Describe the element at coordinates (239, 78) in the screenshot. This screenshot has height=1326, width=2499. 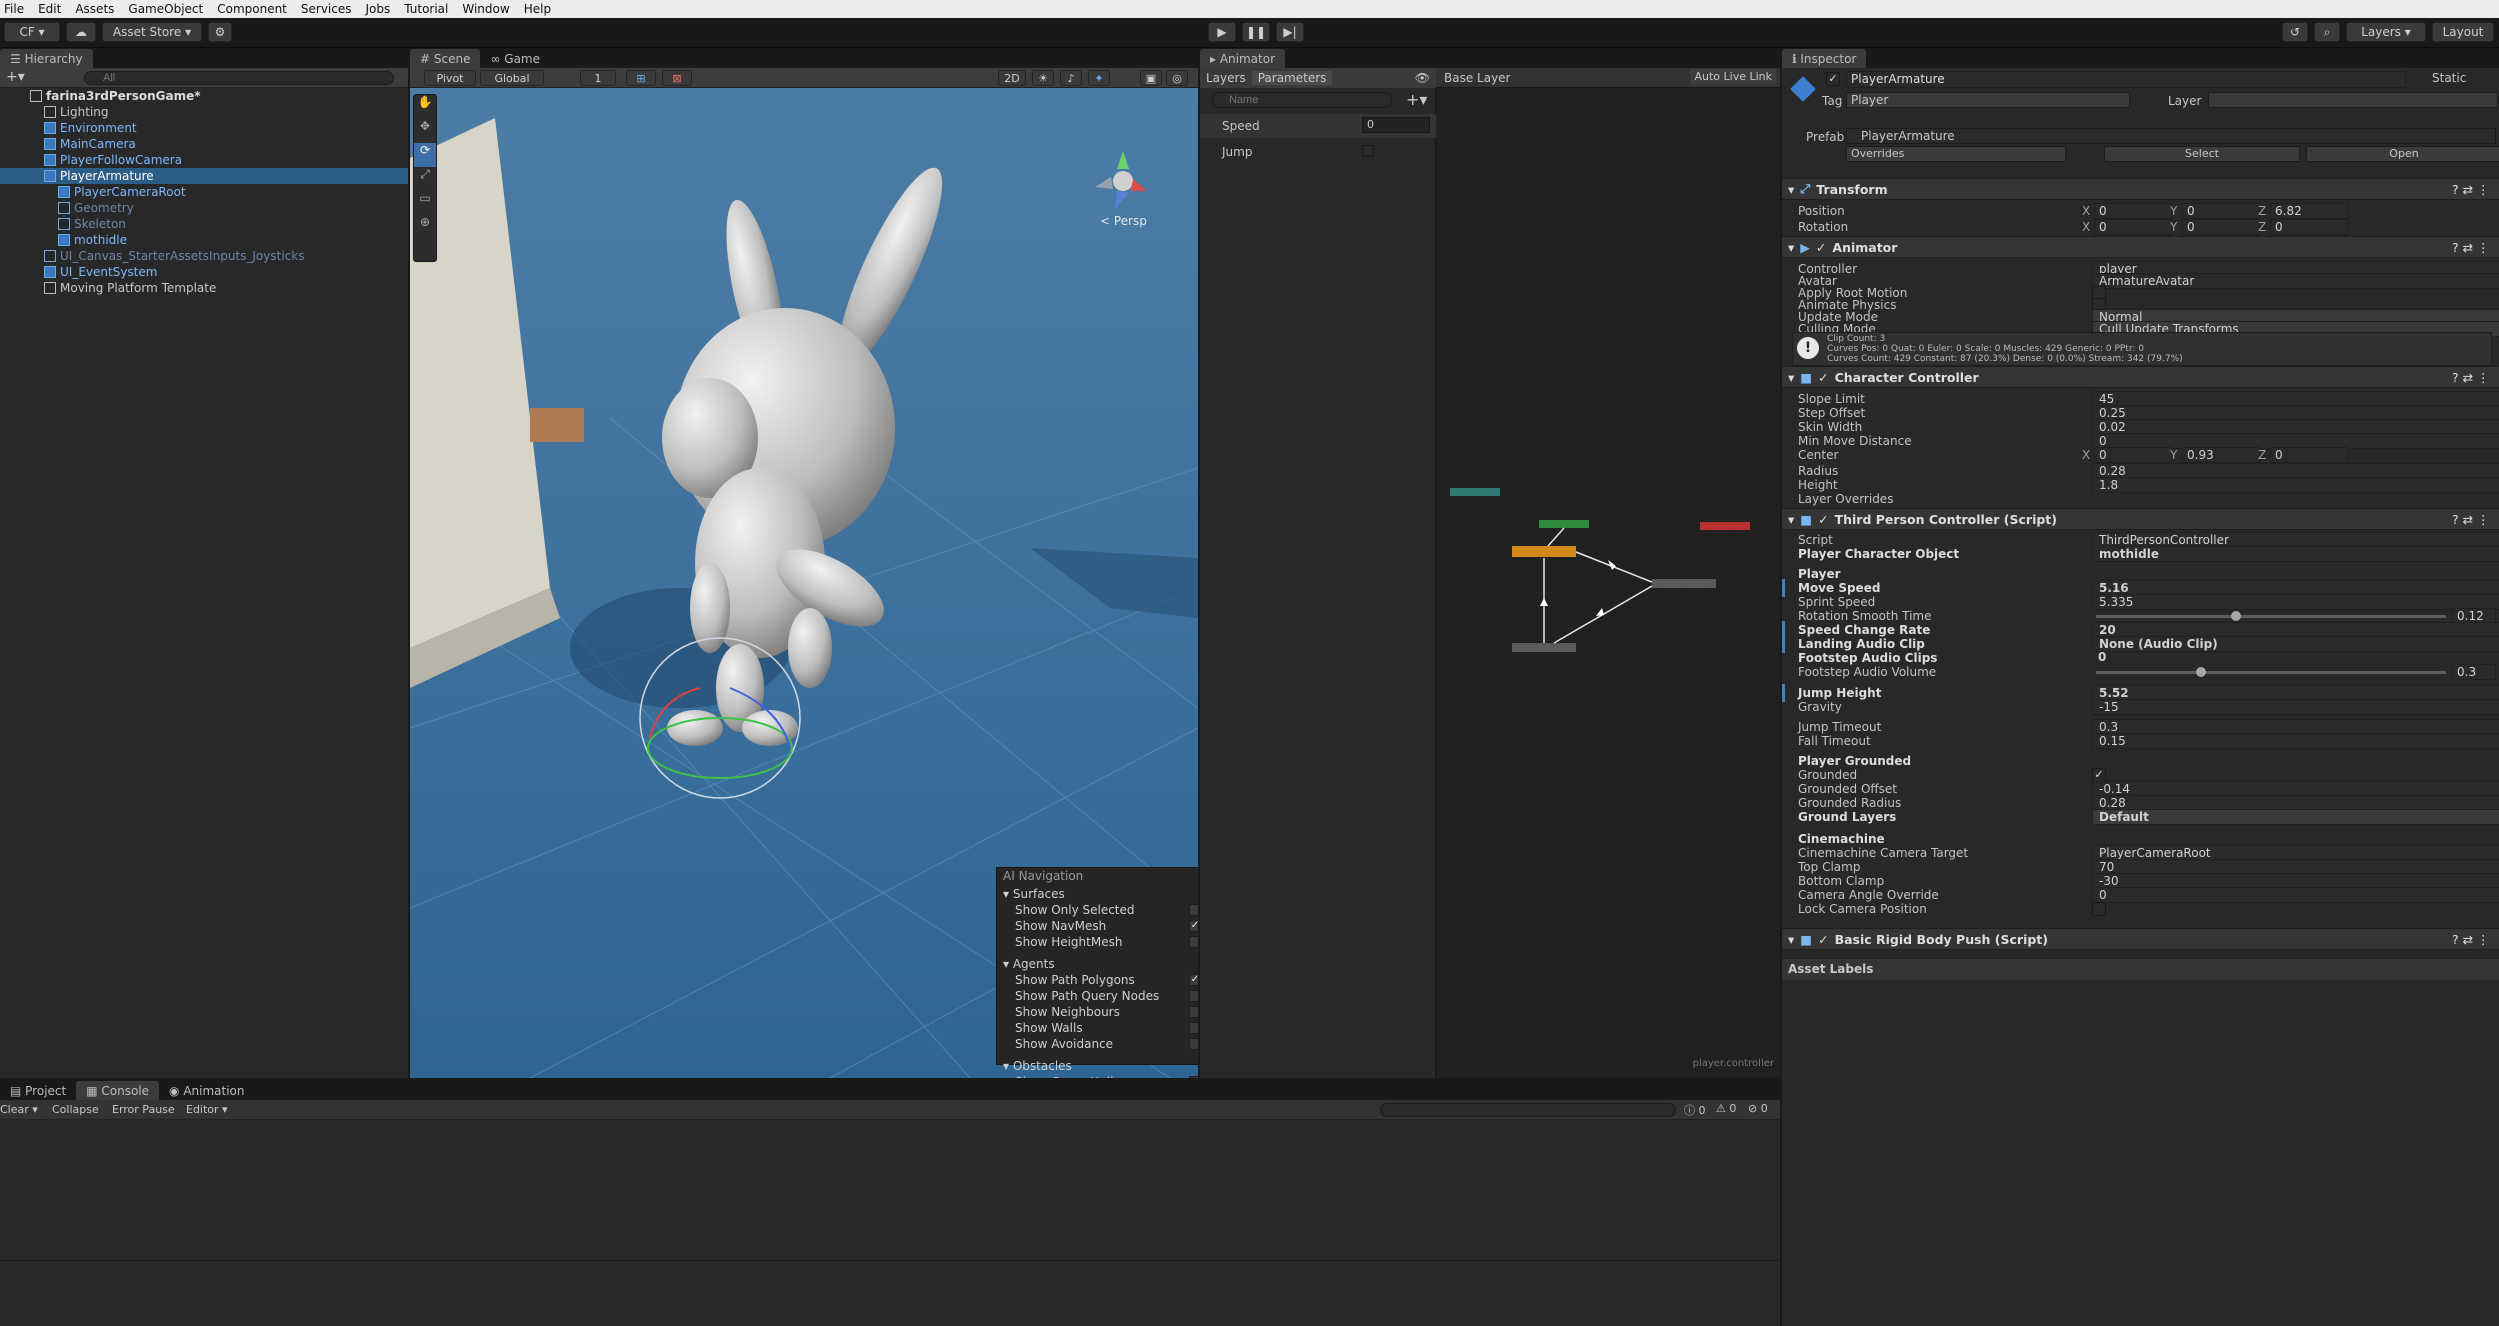
I see `hierarchy-search-input` at that location.